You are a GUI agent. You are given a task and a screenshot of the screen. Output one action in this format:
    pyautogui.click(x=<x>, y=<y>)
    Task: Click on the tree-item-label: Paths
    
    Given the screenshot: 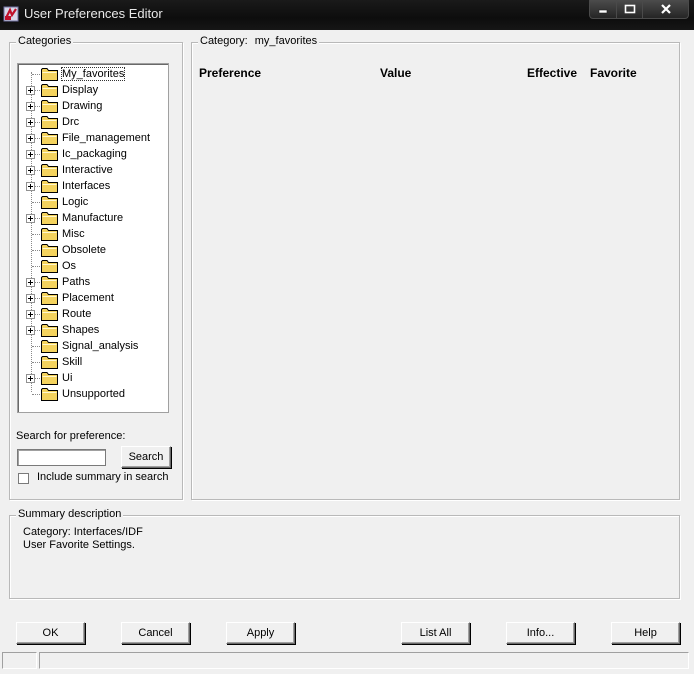 What is the action you would take?
    pyautogui.click(x=76, y=282)
    